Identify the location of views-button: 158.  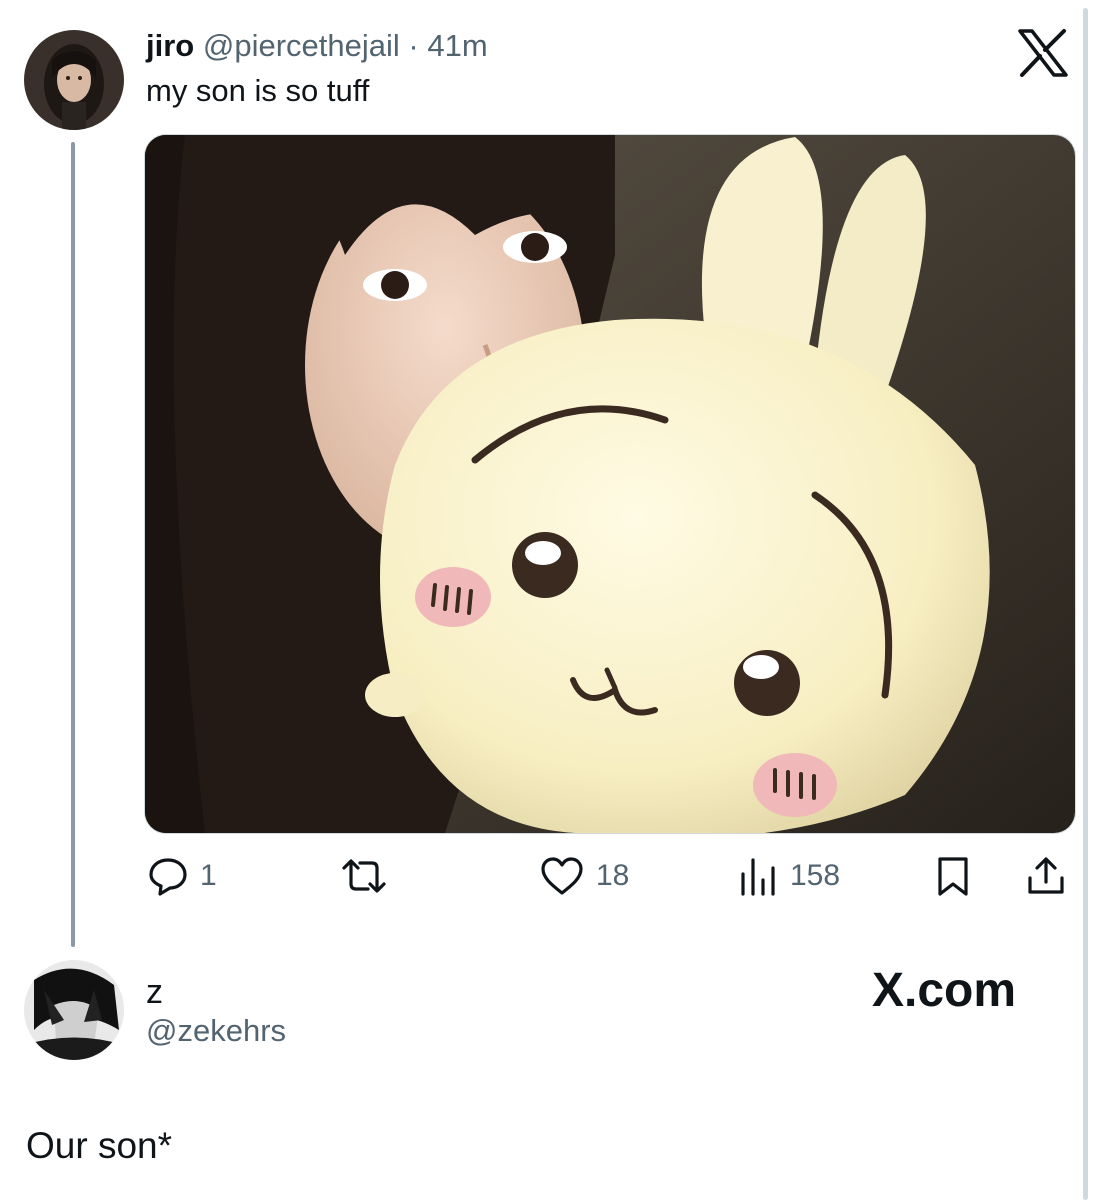
(788, 876).